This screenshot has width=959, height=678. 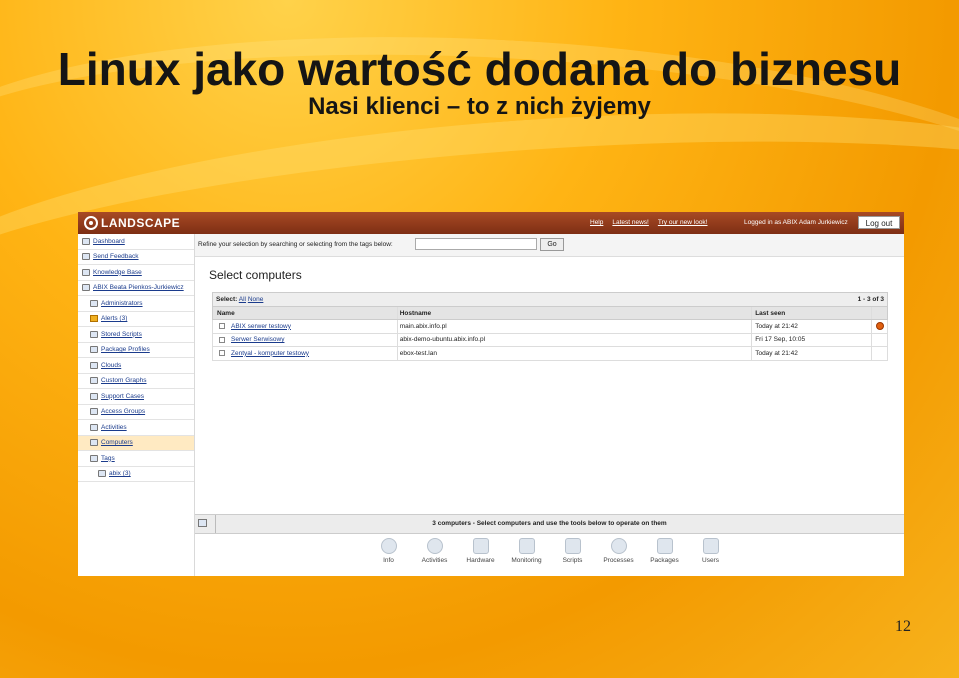 What do you see at coordinates (136, 397) in the screenshot?
I see `sidebar-item-support-cases: Support Cases` at bounding box center [136, 397].